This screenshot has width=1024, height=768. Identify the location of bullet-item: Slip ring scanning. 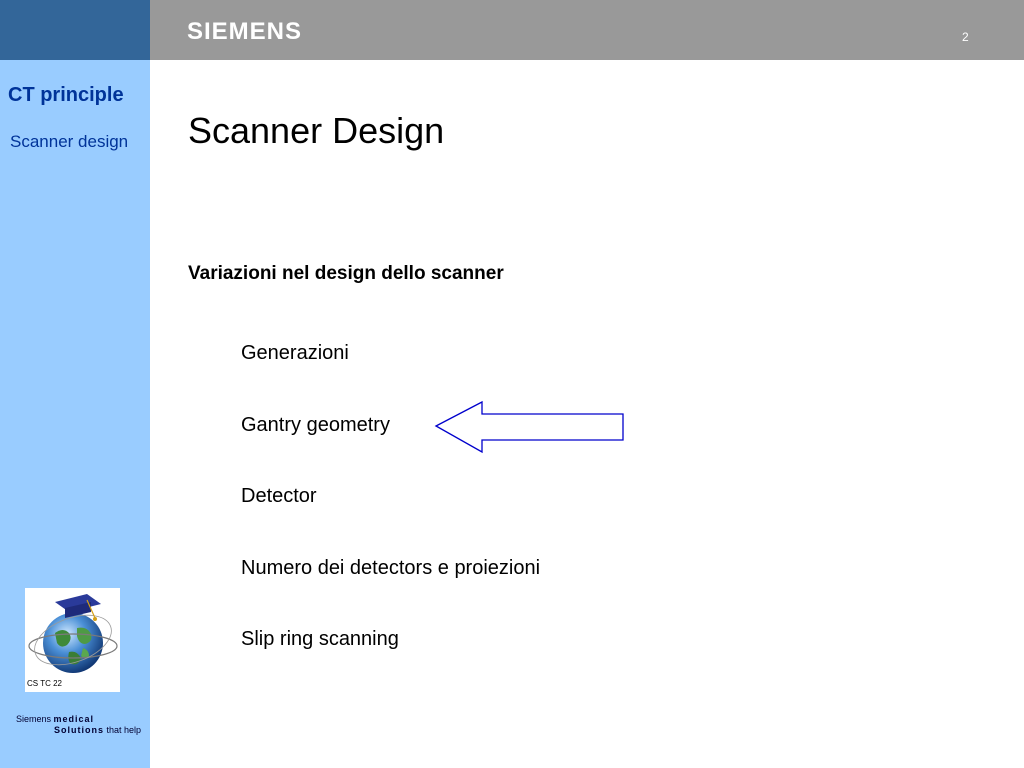
(320, 639).